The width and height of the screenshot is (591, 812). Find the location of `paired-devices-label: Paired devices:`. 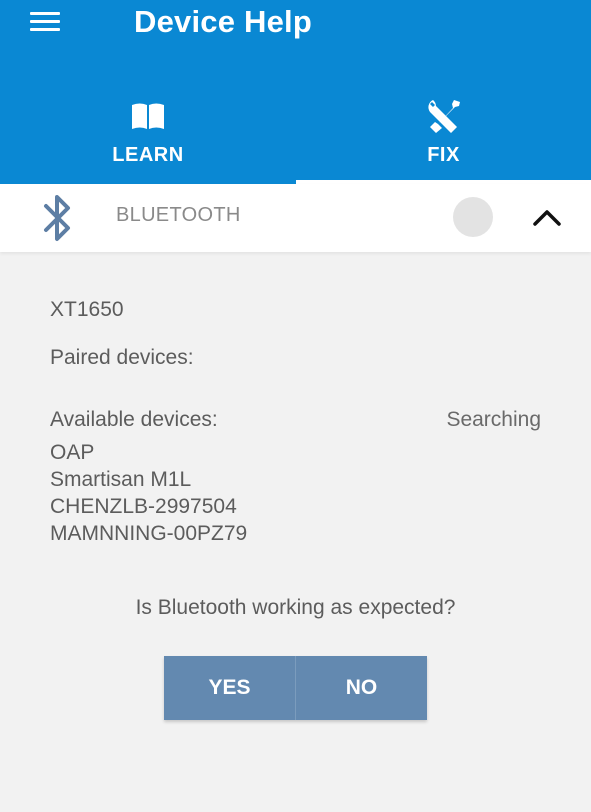

paired-devices-label: Paired devices: is located at coordinates (122, 357).